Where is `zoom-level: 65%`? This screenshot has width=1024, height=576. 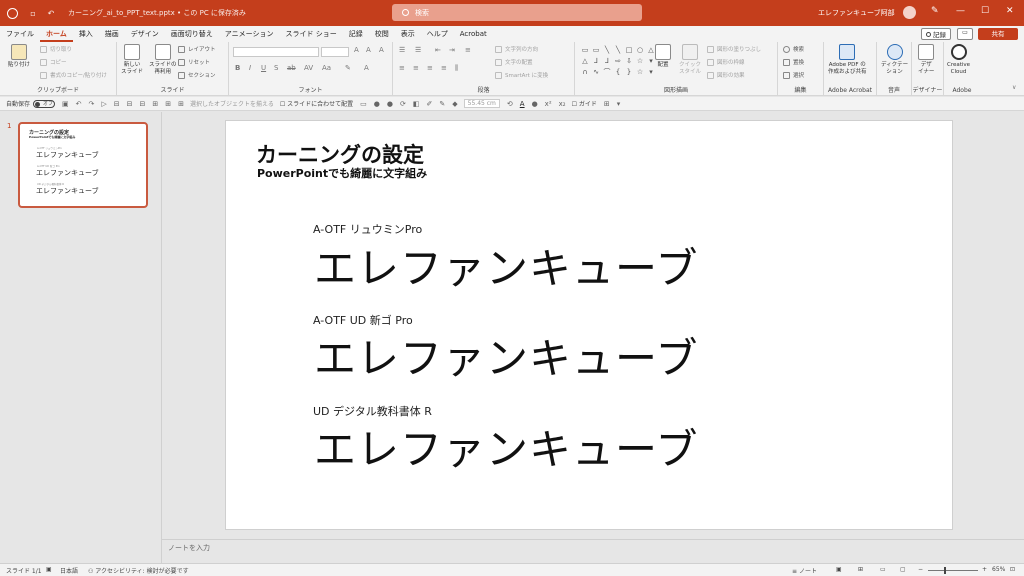
zoom-level: 65% is located at coordinates (998, 569).